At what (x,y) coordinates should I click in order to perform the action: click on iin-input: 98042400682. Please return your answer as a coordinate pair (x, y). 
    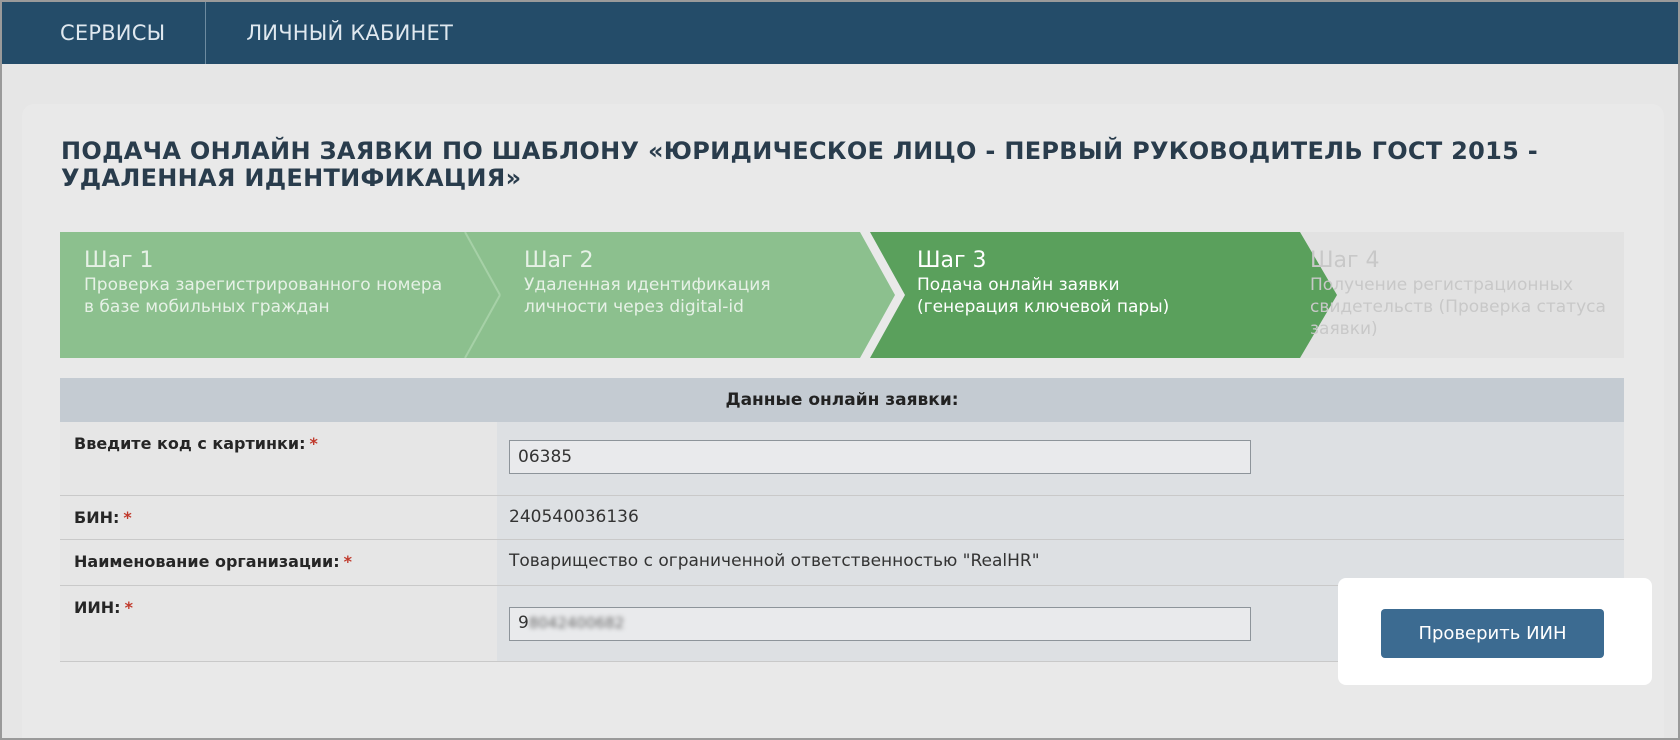
    Looking at the image, I should click on (880, 624).